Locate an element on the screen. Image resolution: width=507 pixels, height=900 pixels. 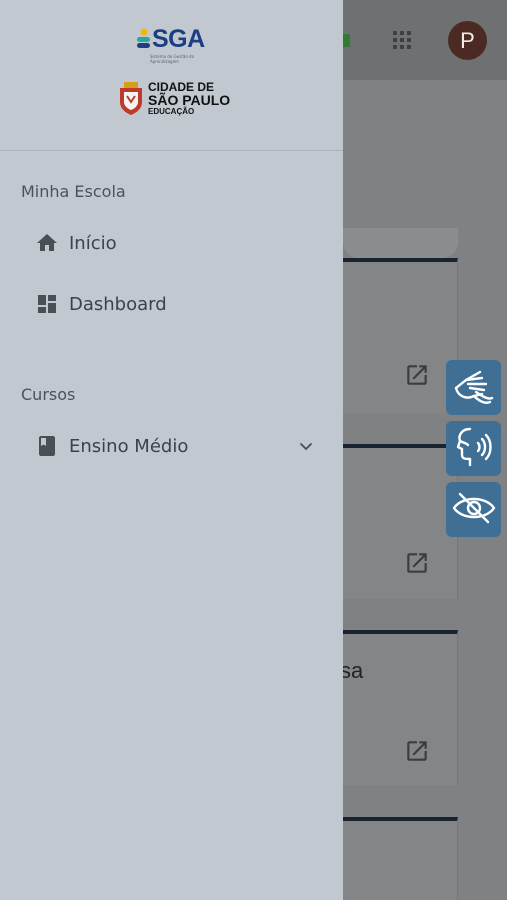
section-title-minha-escola: Minha Escola is located at coordinates (73, 191).